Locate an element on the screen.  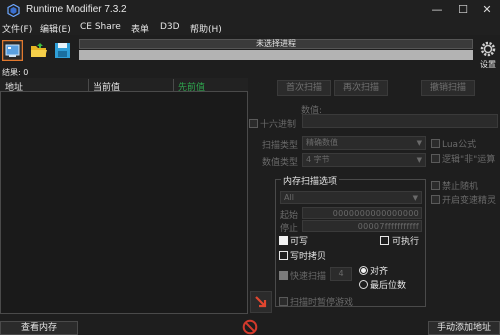
not-operator-label: 逻辑"非"运算 is located at coordinates (469, 160).